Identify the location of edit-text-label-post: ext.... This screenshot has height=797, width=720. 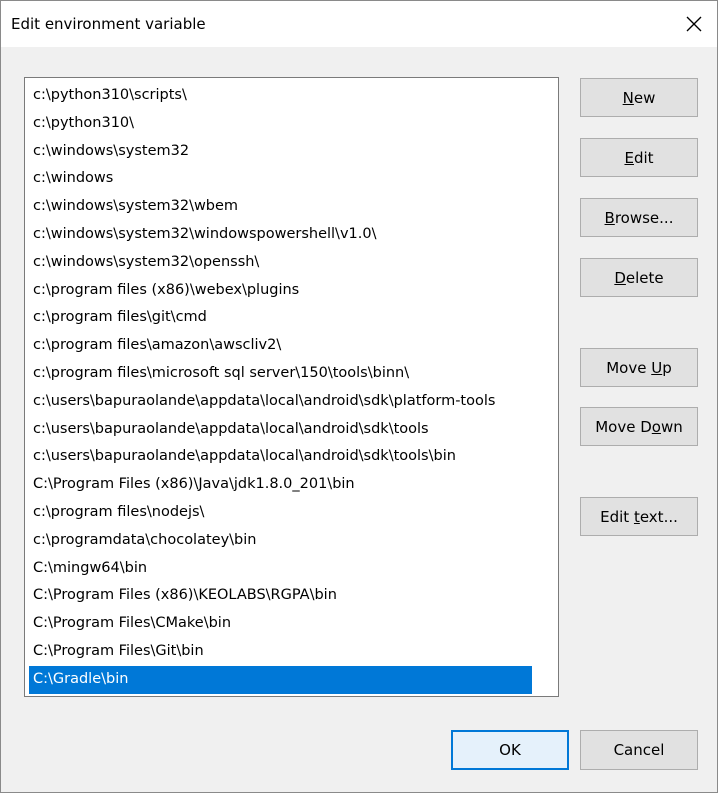
(658, 516).